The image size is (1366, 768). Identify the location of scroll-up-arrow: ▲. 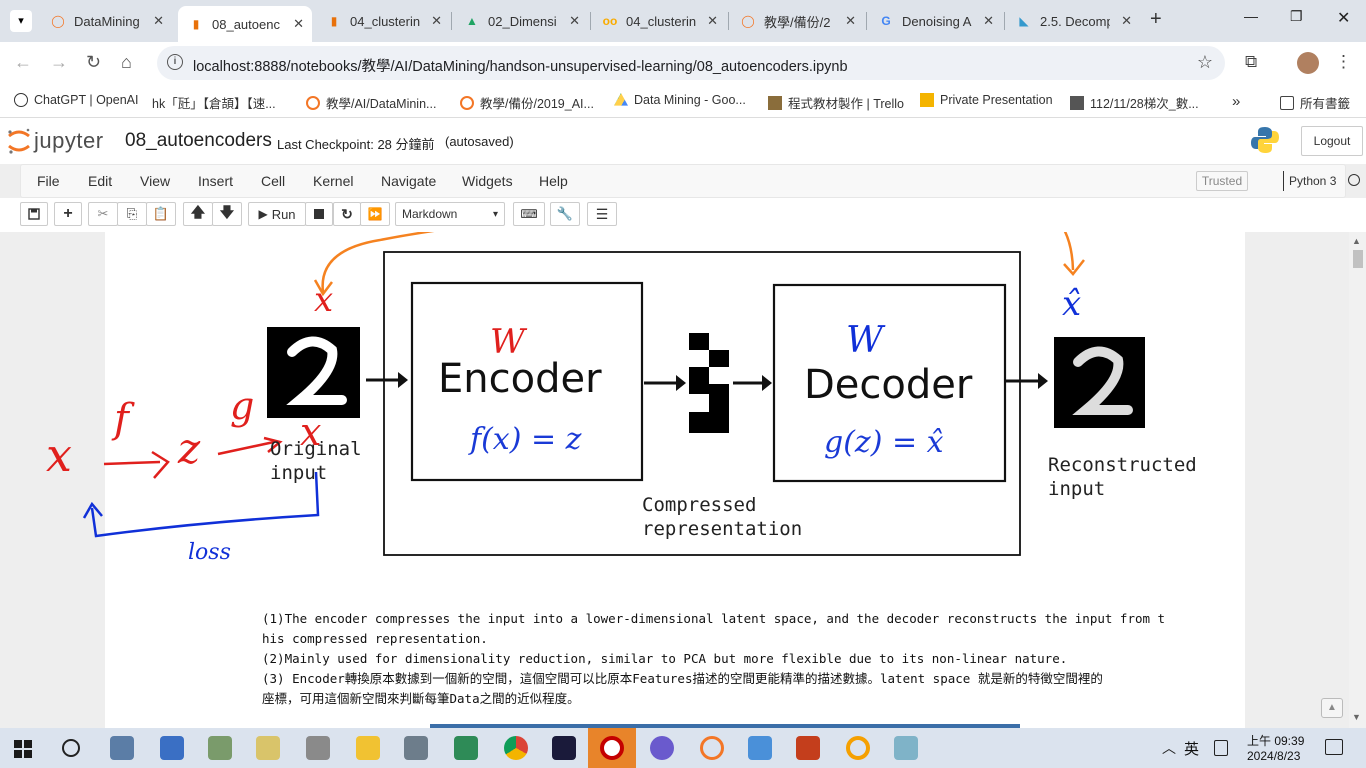
(1356, 241).